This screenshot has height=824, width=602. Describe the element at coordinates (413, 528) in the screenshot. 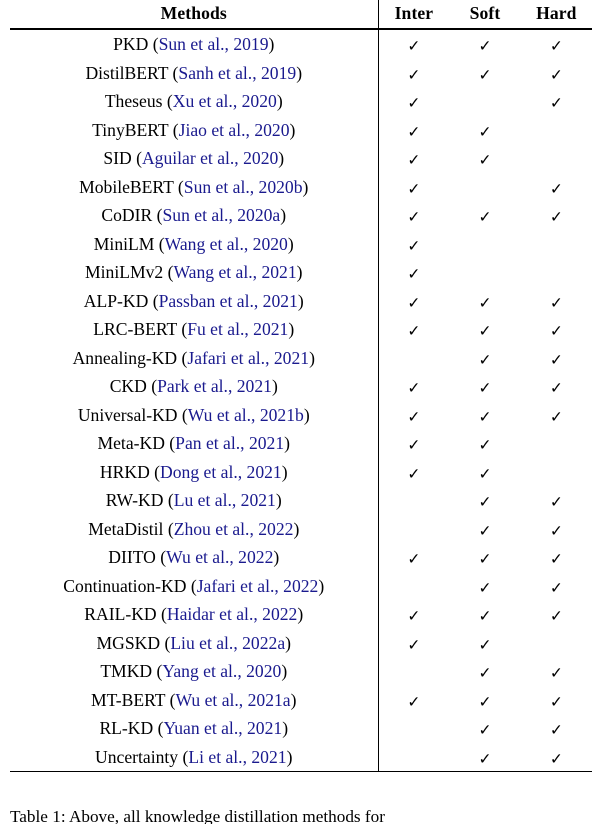

I see `cell-inter` at that location.